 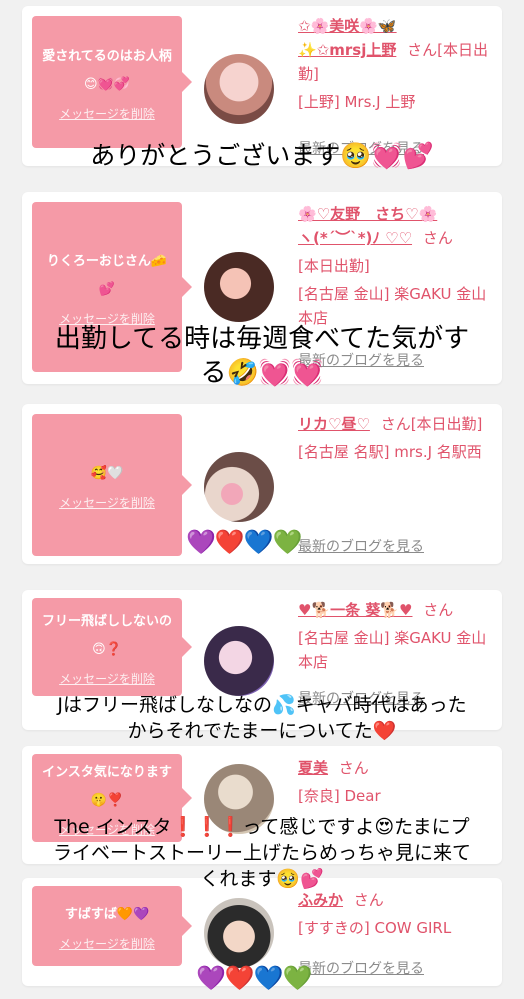 I want to click on caption-text: ありがとうございます🥹💓💕, so click(x=262, y=155).